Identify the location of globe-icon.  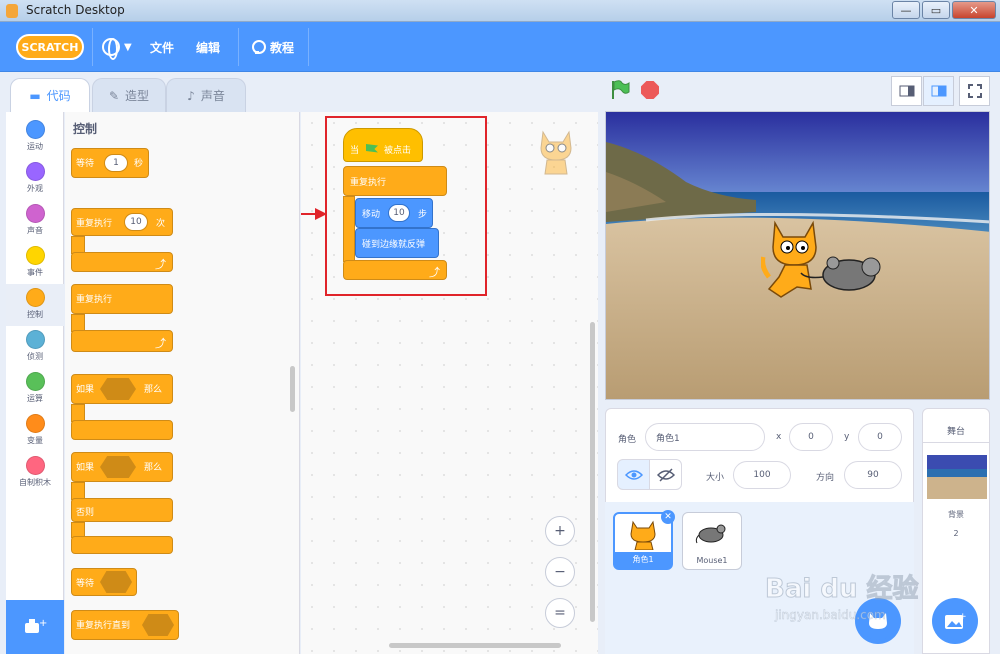
(111, 49).